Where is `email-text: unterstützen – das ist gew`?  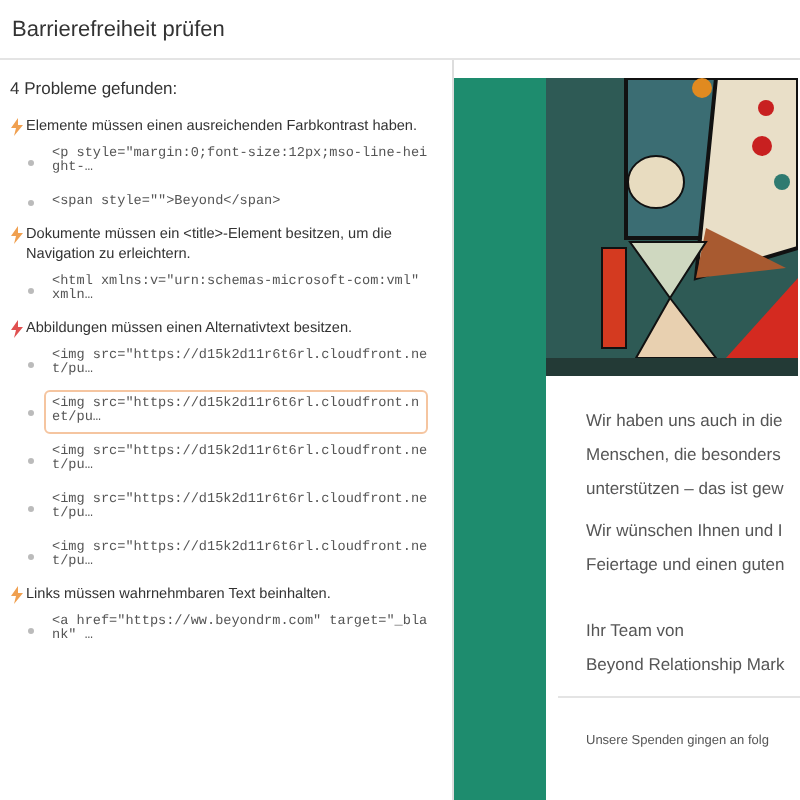 email-text: unterstützen – das ist gew is located at coordinates (686, 488).